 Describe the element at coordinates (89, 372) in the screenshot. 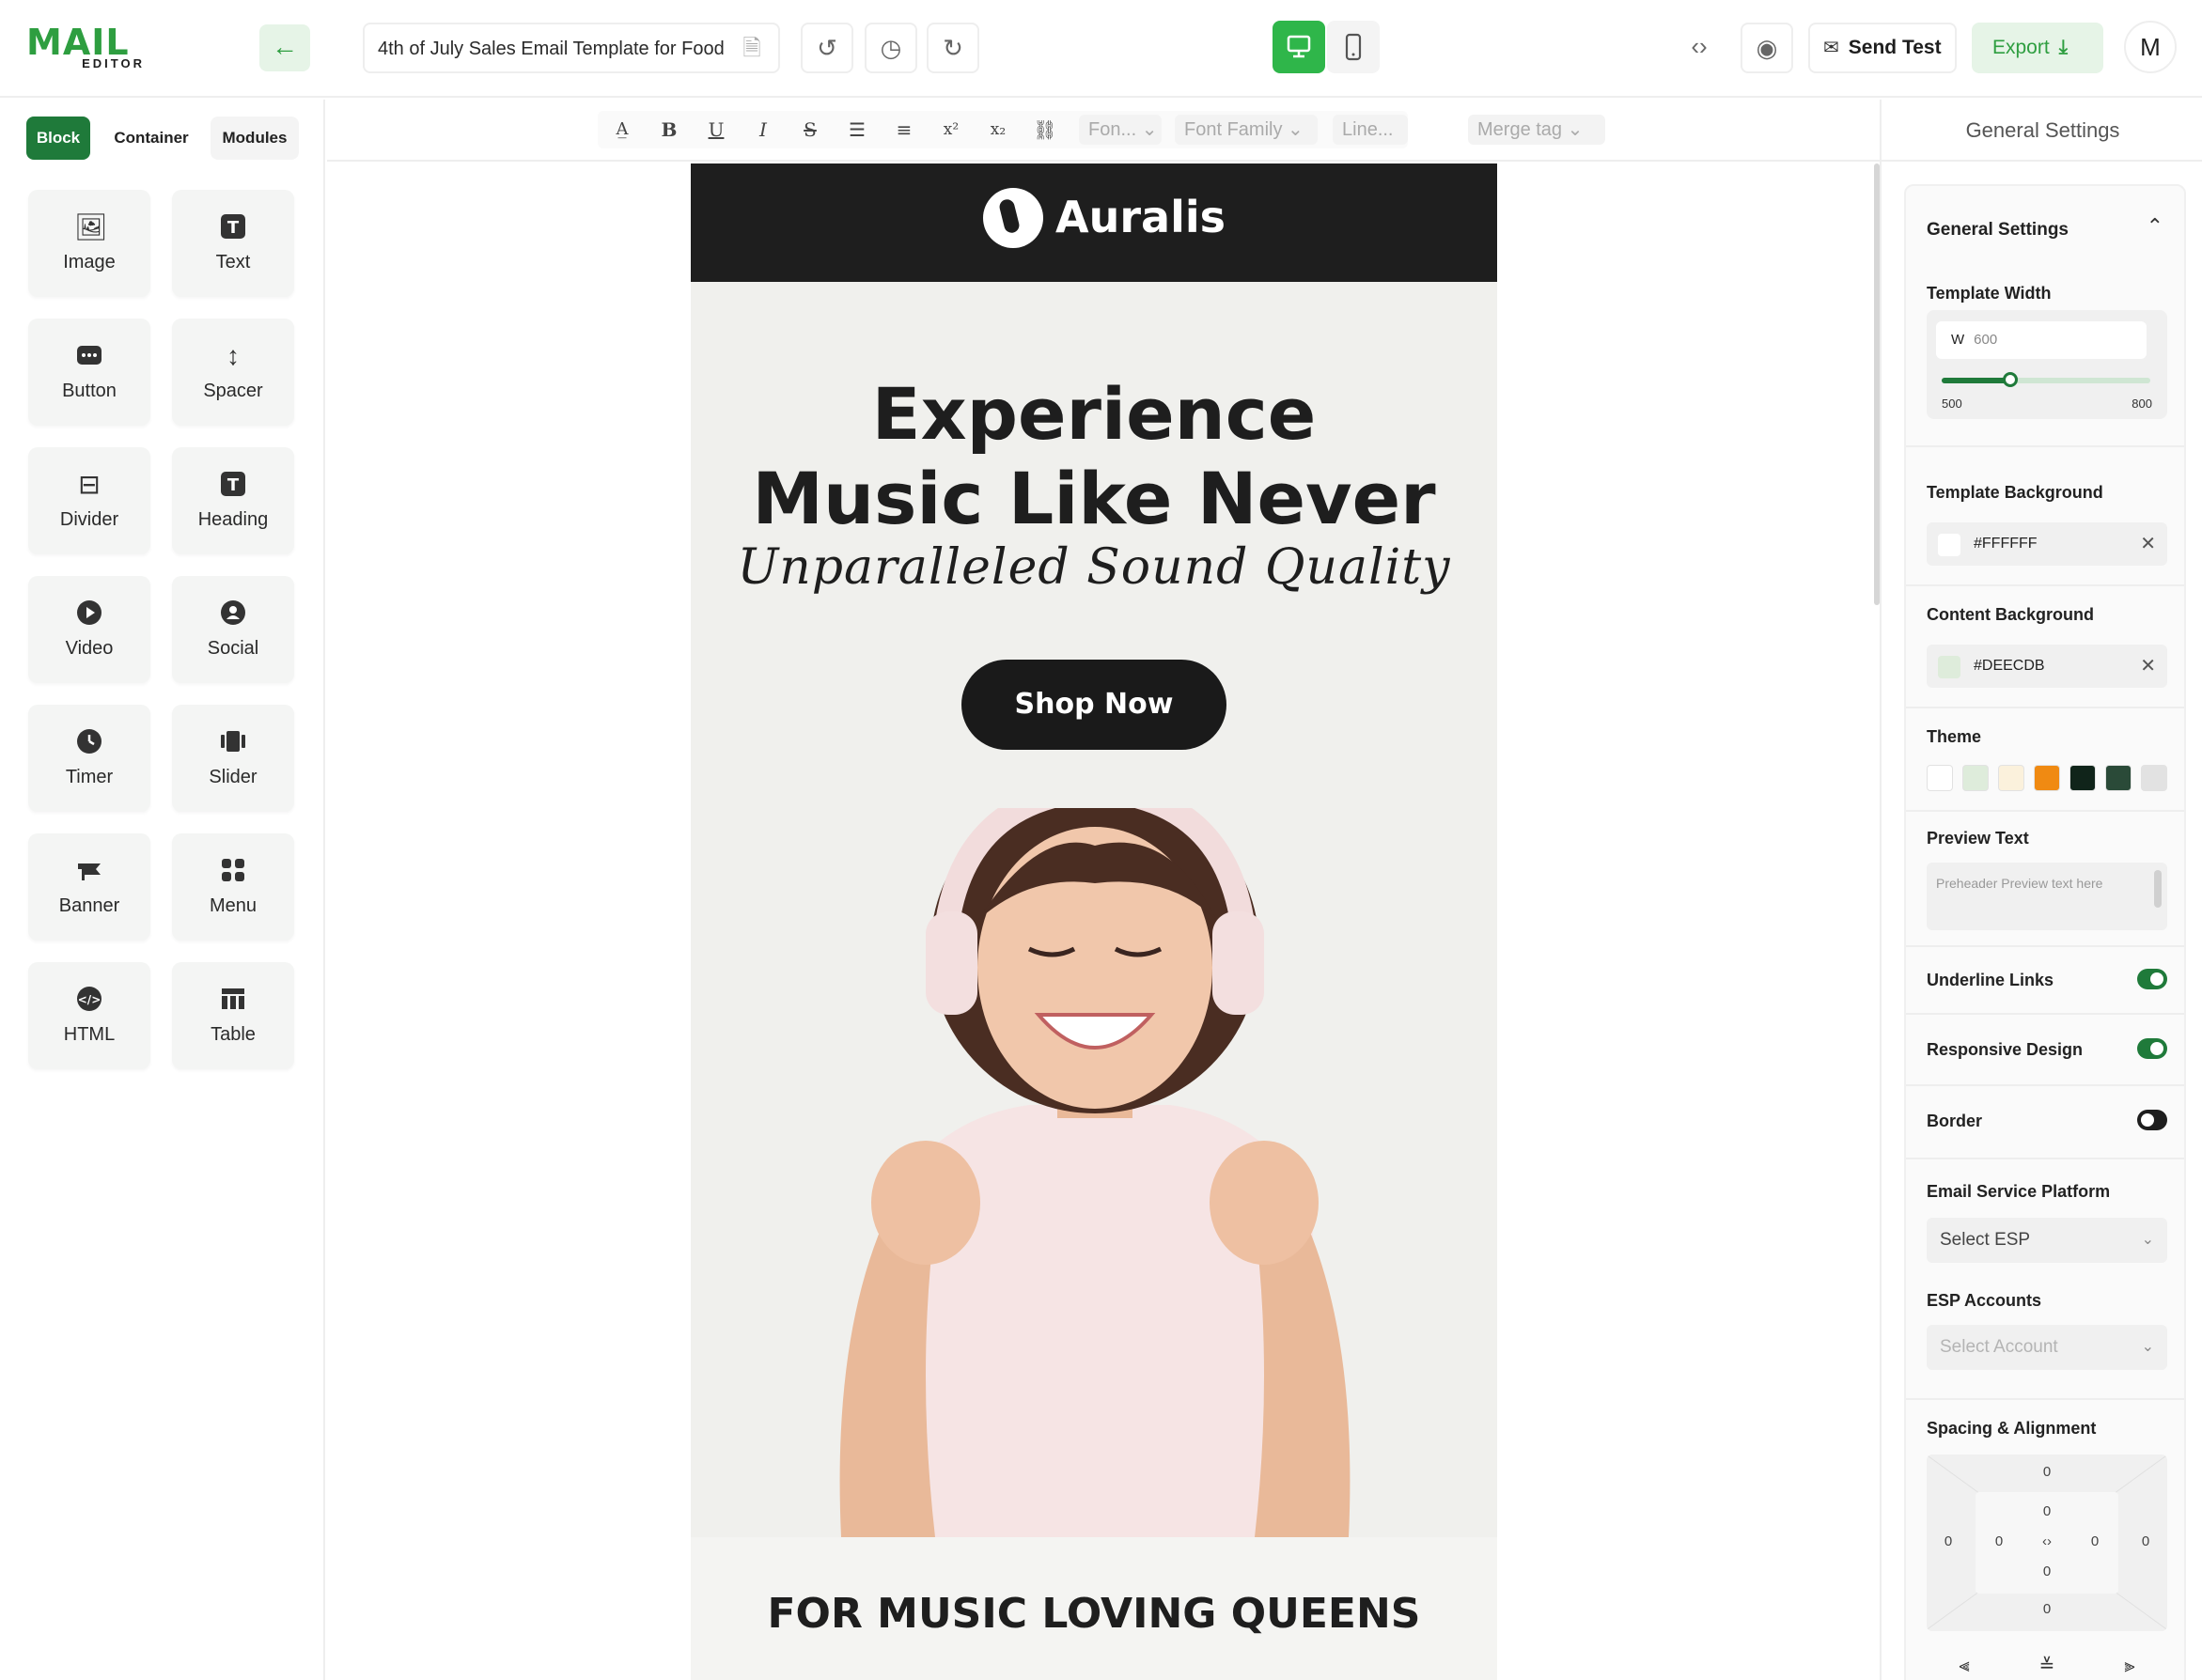

I see `block-button: Button` at that location.